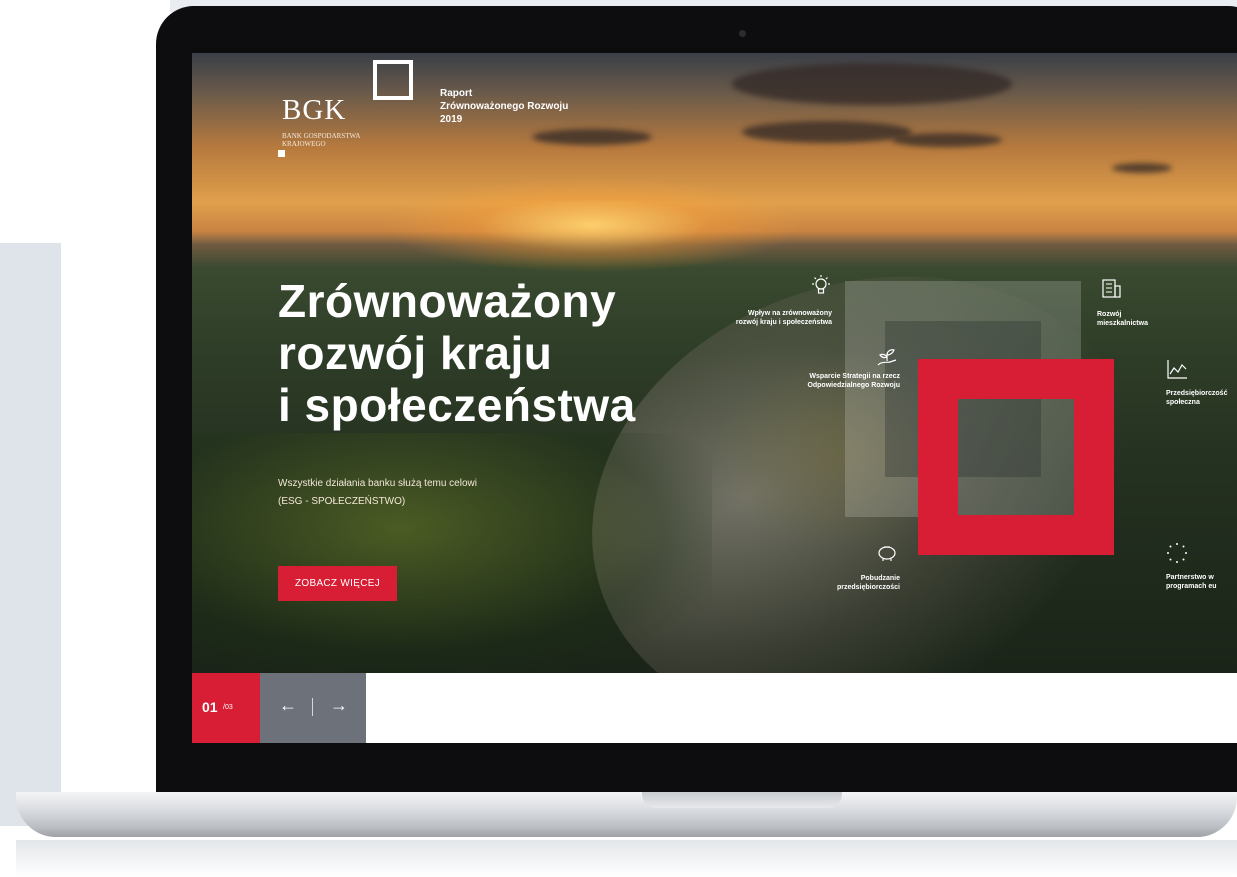 This screenshot has height=877, width=1237. What do you see at coordinates (783, 322) in the screenshot?
I see `topic-label-line: rozwój kraju i społeczeństwa` at bounding box center [783, 322].